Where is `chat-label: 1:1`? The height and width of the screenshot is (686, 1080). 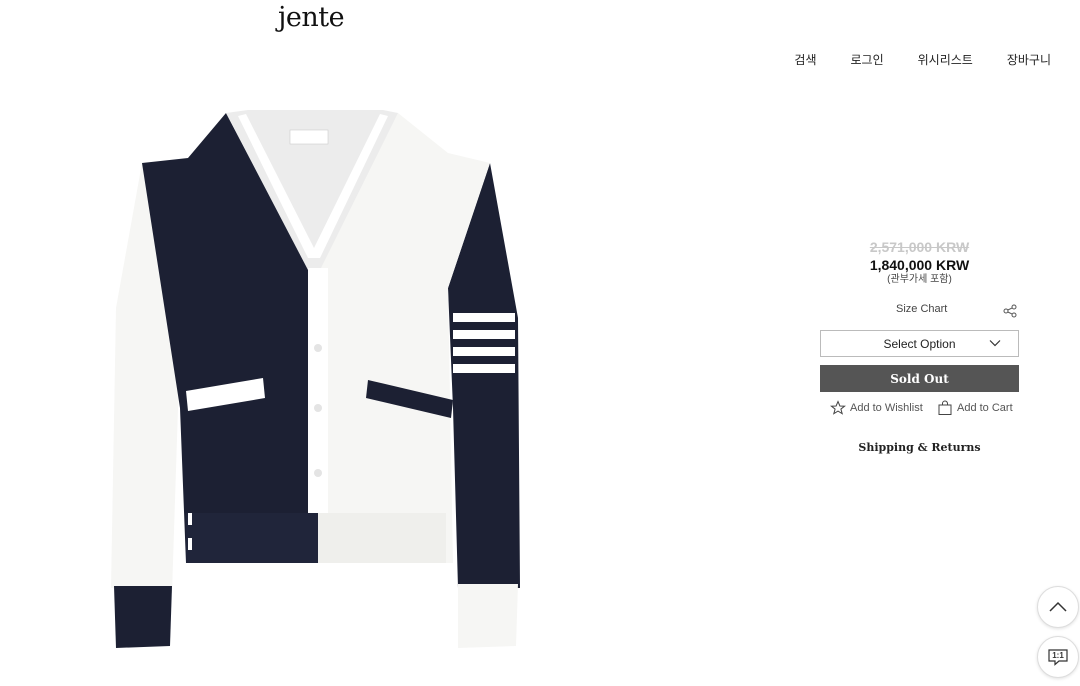
chat-label: 1:1 is located at coordinates (1058, 655).